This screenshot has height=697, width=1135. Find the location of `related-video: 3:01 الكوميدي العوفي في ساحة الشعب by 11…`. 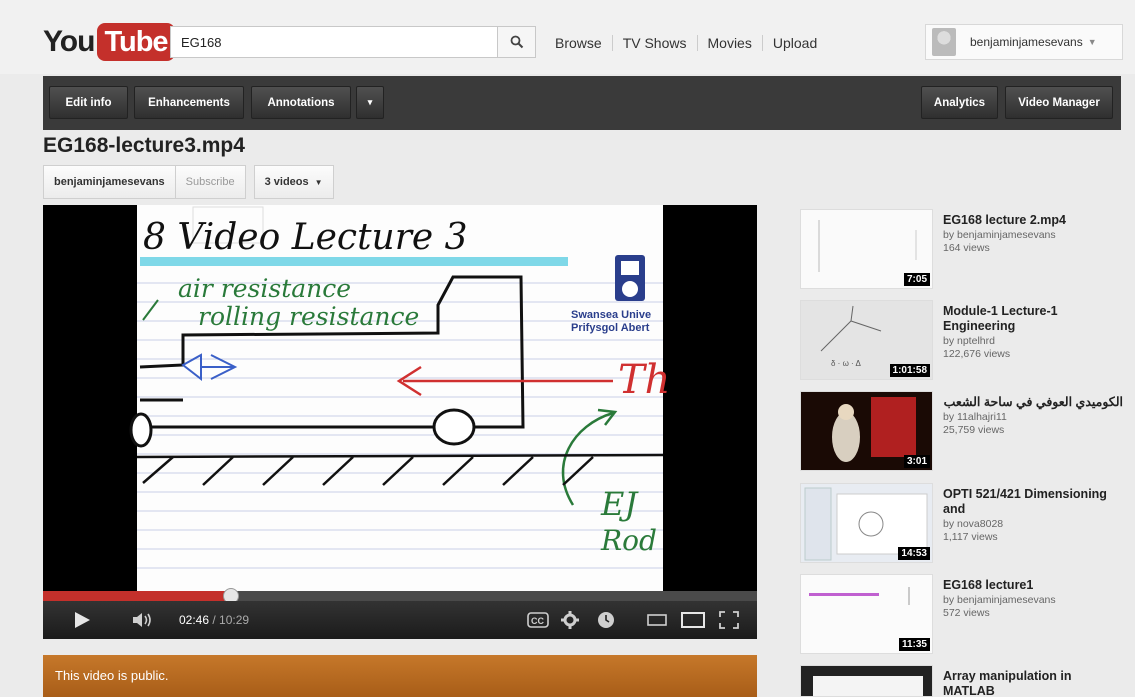

related-video: 3:01 الكوميدي العوفي في ساحة الشعب by 11… is located at coordinates (961, 431).